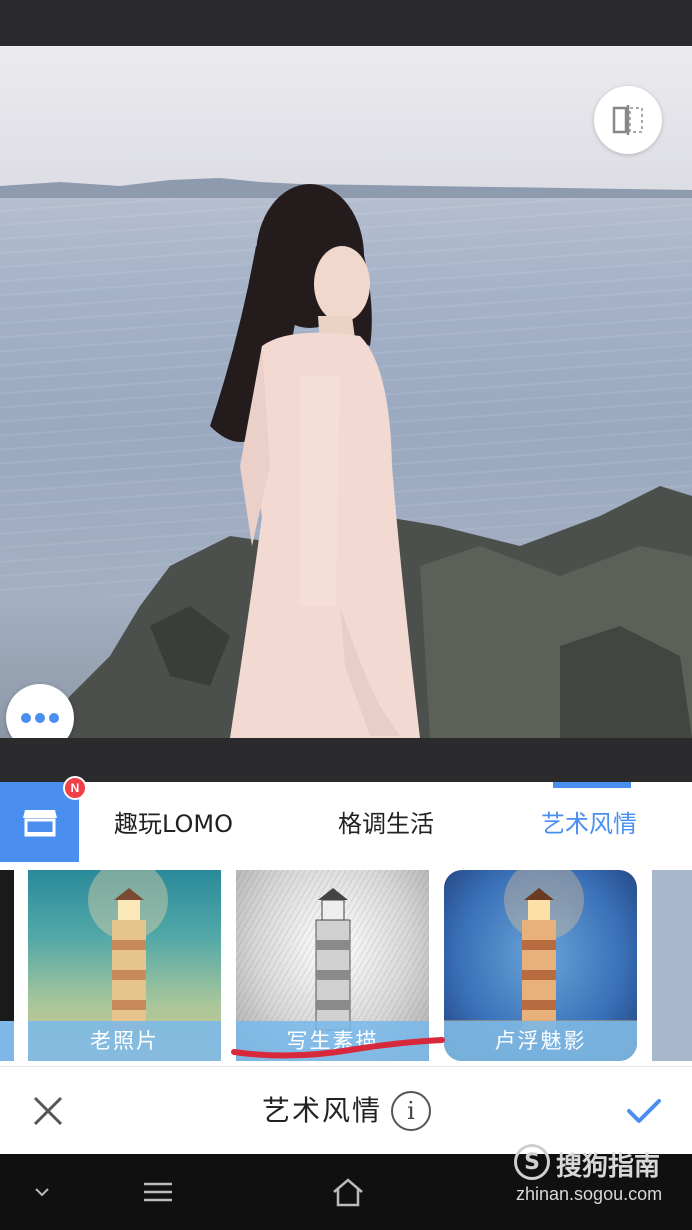 This screenshot has width=692, height=1230. I want to click on hand-drawn-underline, so click(338, 1048).